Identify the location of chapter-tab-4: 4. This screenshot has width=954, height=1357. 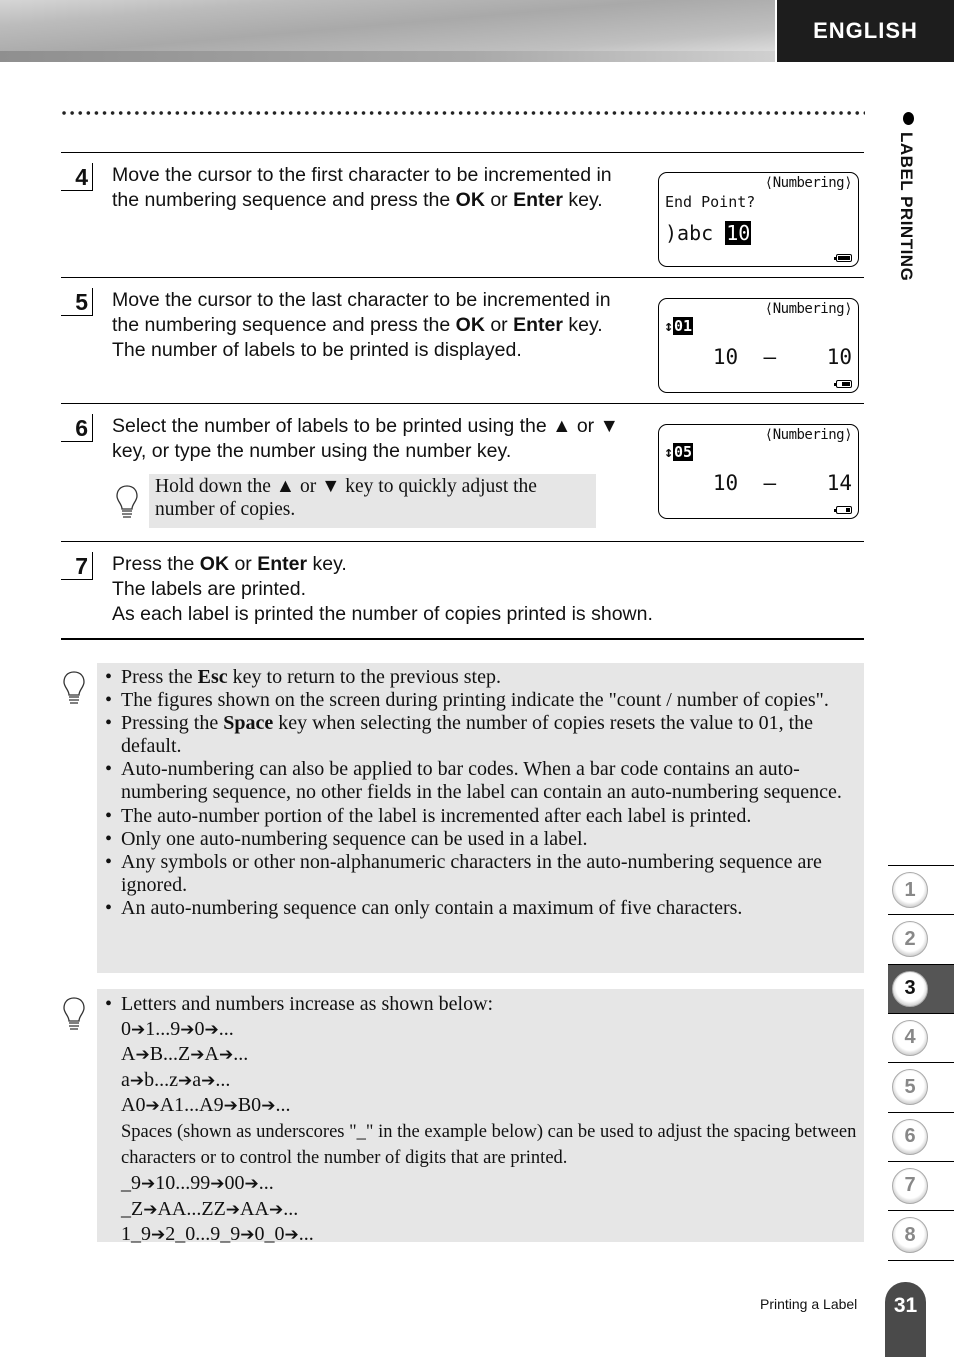
(921, 1037).